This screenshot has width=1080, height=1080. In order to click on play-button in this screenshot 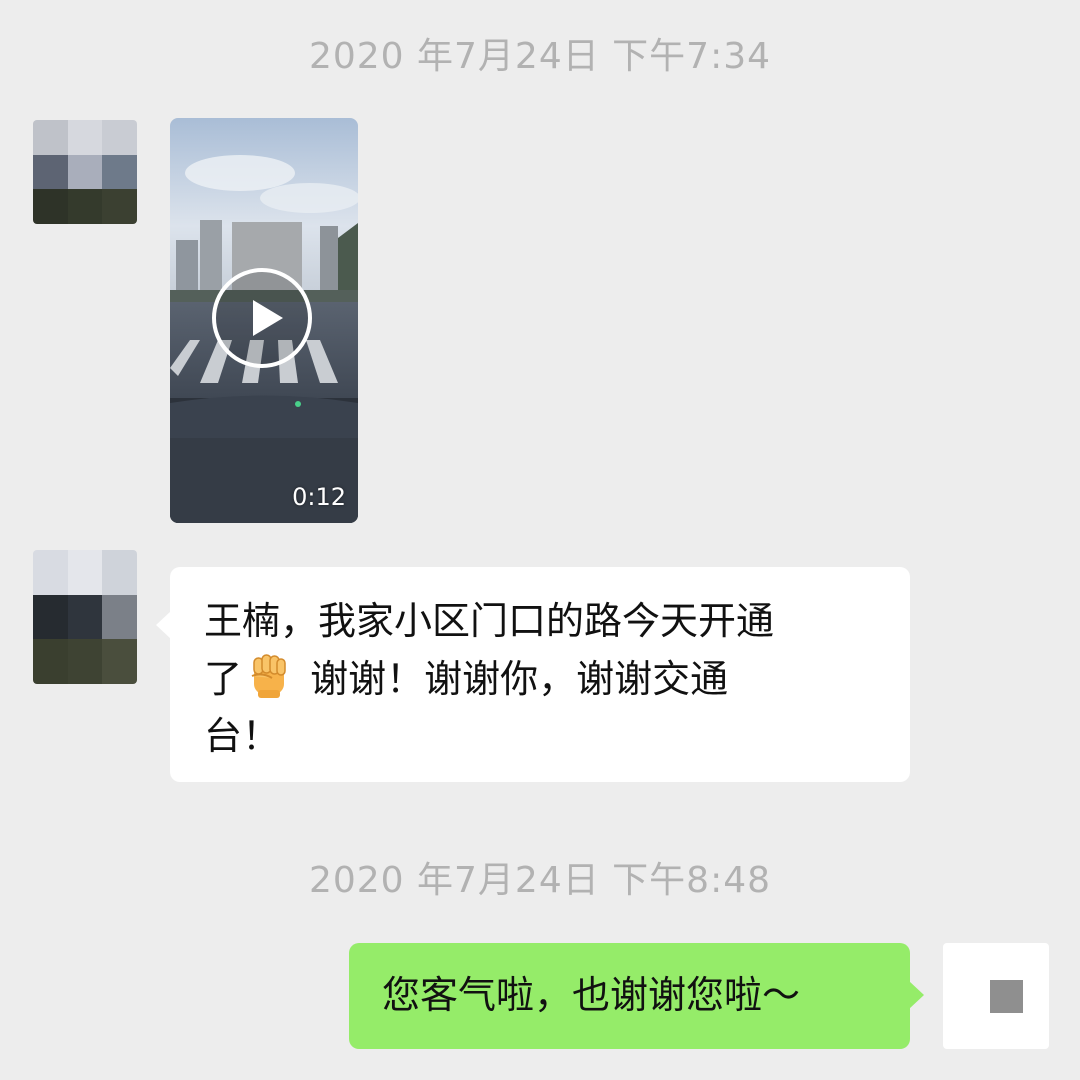, I will do `click(262, 318)`.